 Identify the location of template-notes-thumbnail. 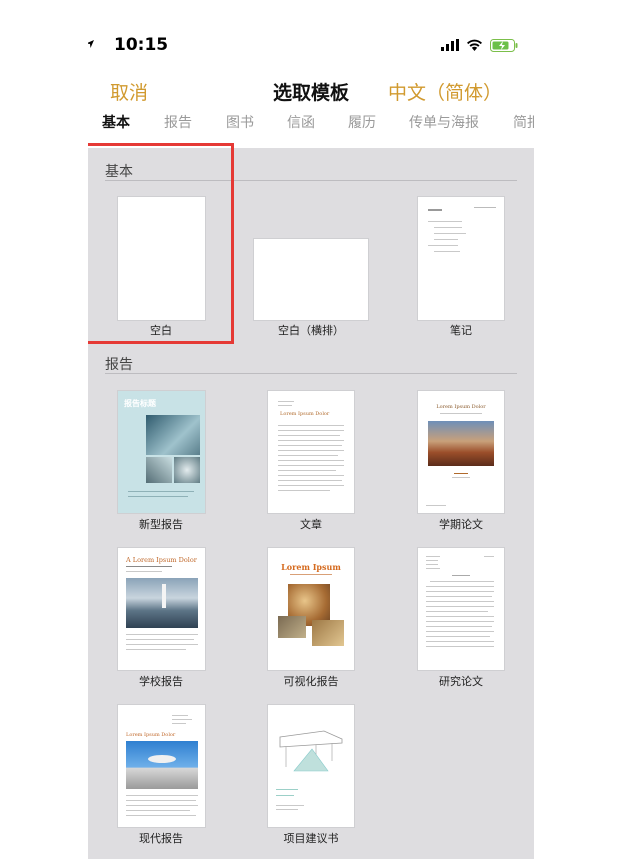
(461, 258).